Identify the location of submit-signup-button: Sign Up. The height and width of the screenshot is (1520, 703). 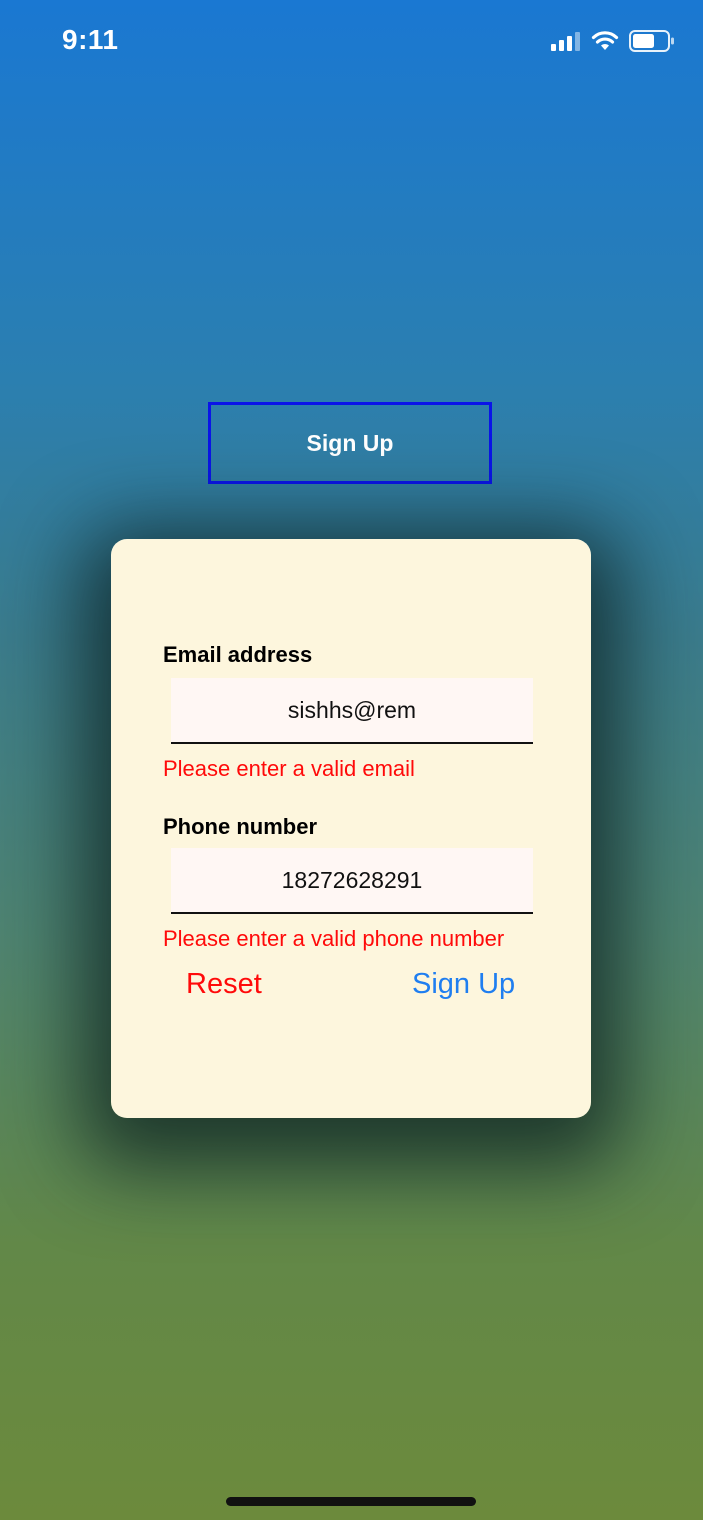
(463, 984).